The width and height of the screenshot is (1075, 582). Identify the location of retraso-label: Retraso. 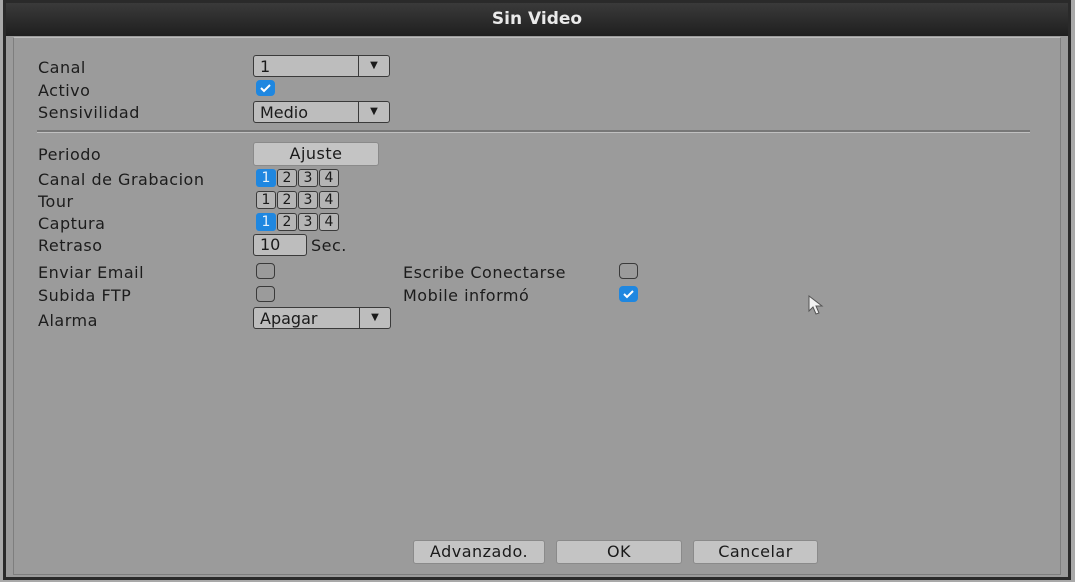
(70, 245).